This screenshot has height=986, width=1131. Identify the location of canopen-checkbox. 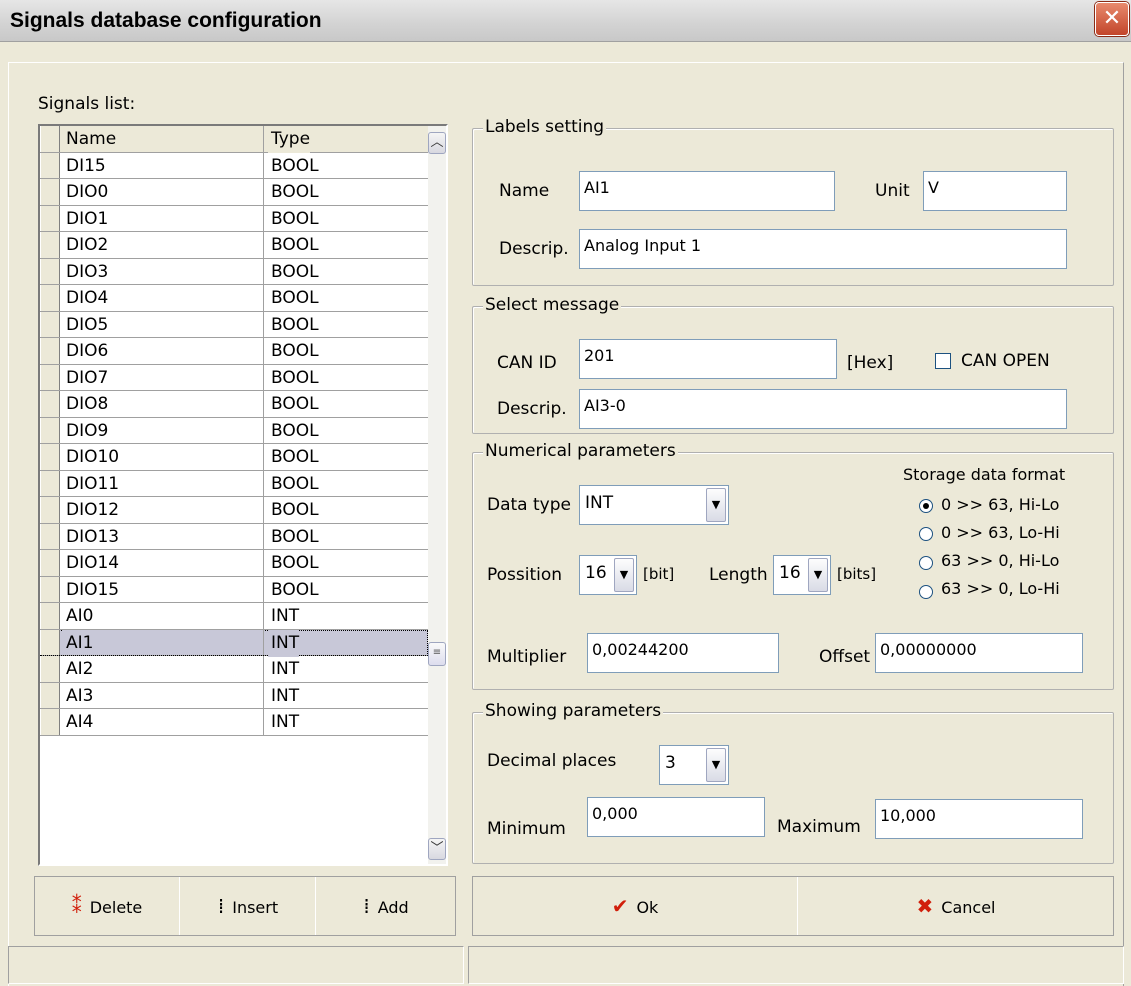
(943, 361).